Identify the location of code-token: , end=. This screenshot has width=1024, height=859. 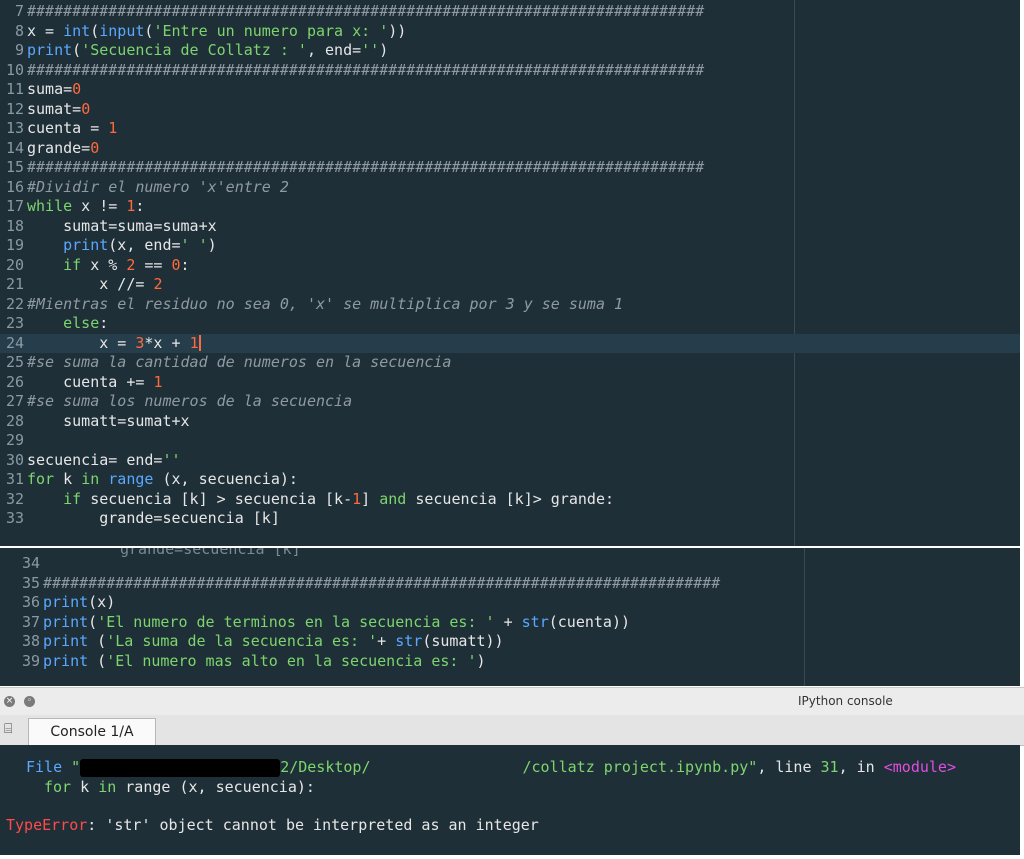
(334, 50).